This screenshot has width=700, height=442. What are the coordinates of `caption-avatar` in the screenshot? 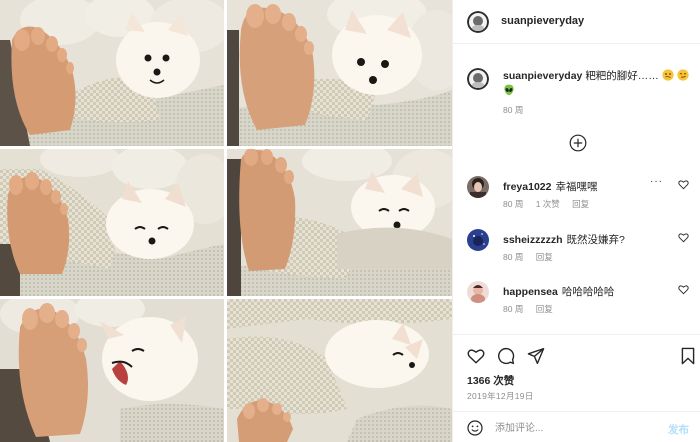 It's located at (478, 79).